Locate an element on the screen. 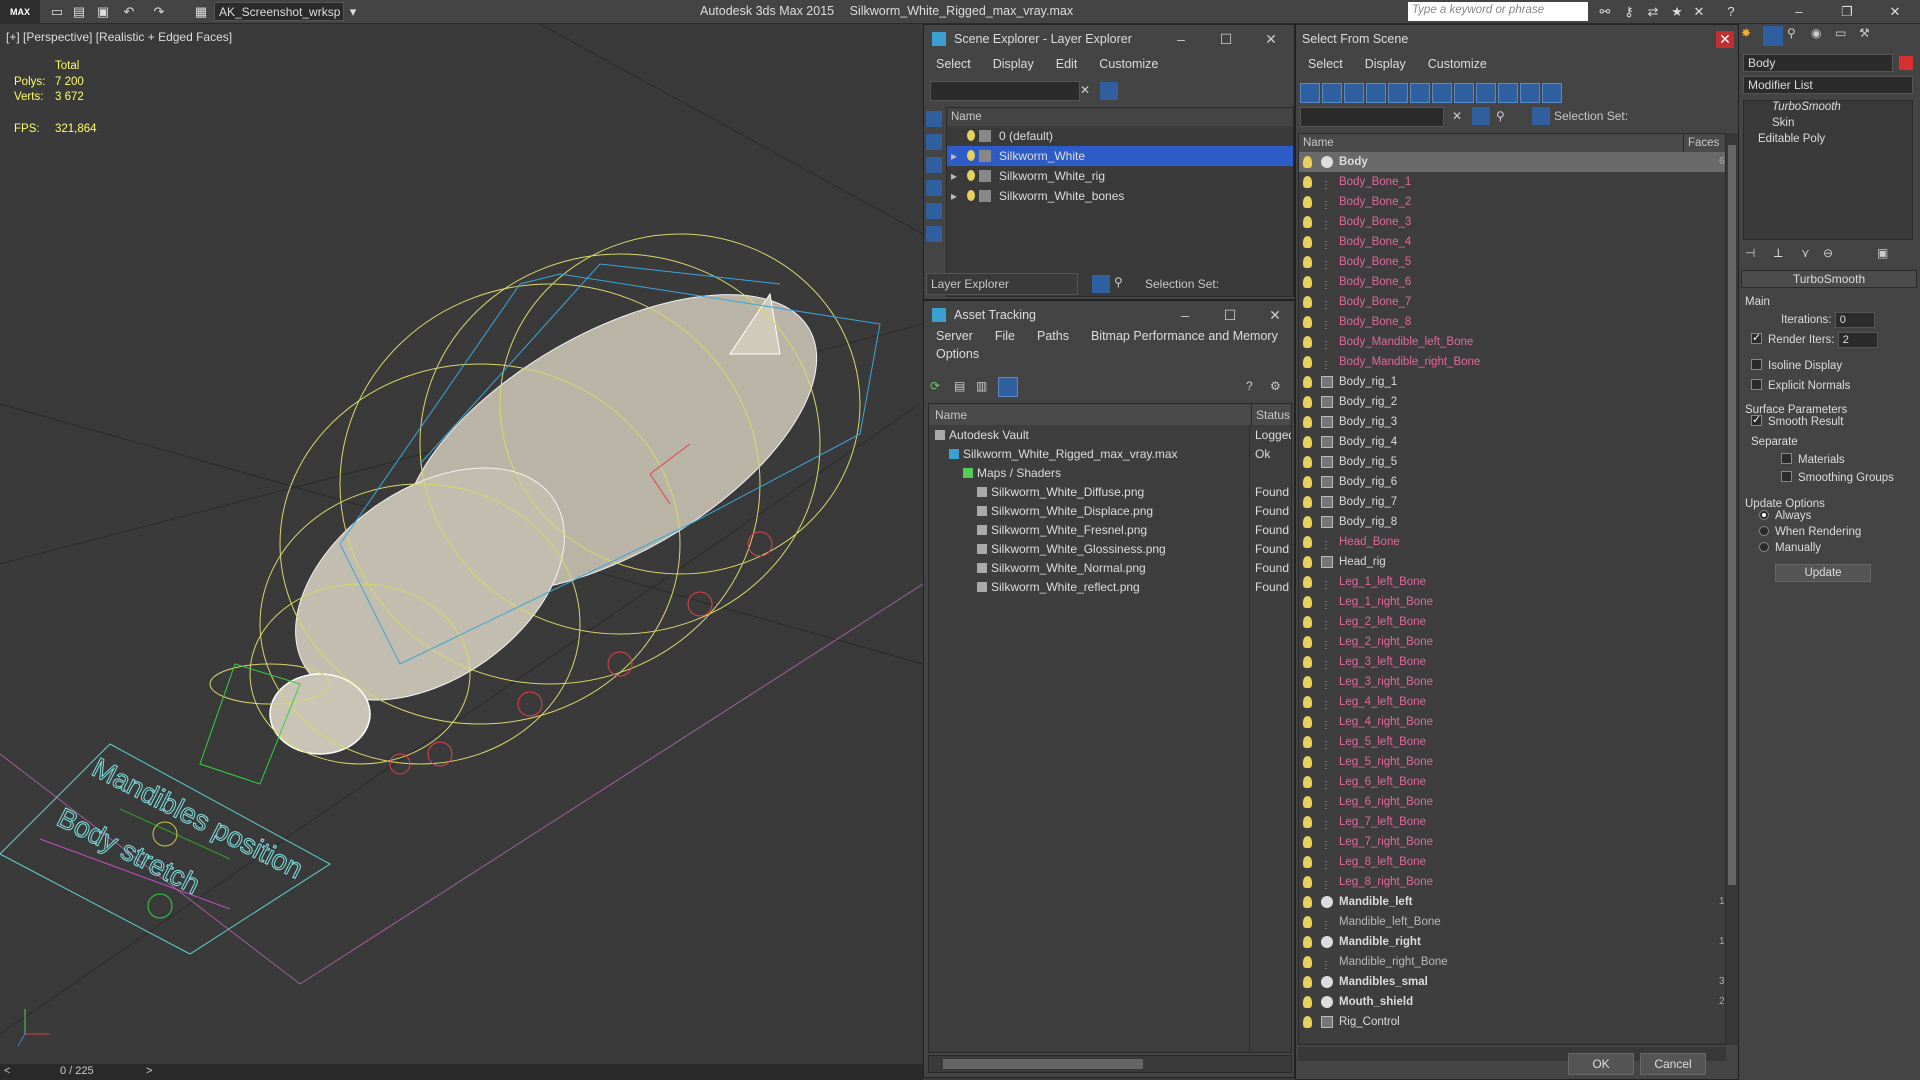  object-search-input is located at coordinates (1372, 117).